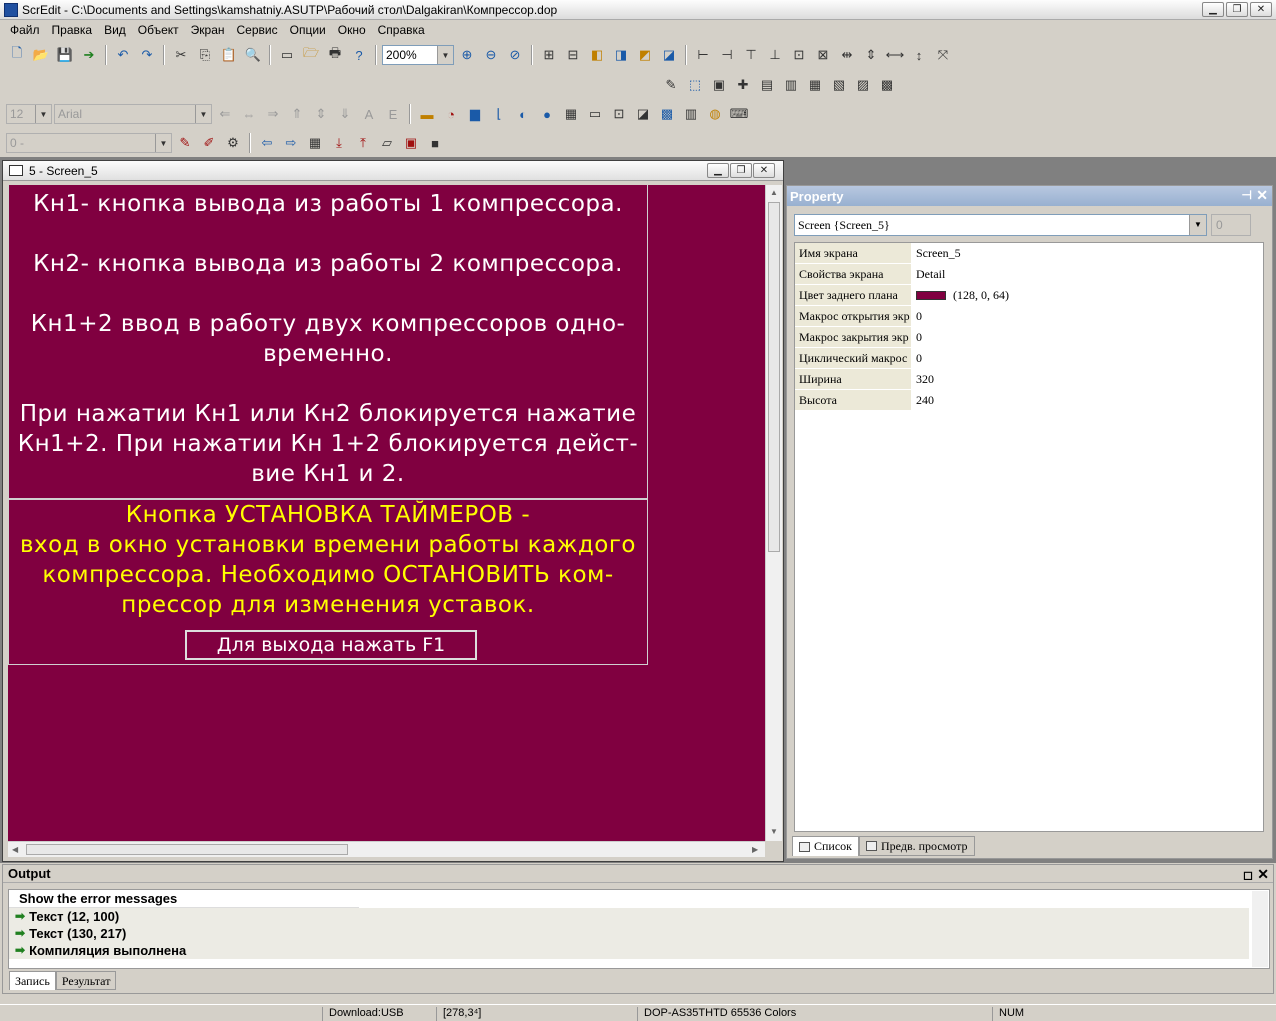 This screenshot has height=1021, width=1276. I want to click on tab-list: Список, so click(826, 846).